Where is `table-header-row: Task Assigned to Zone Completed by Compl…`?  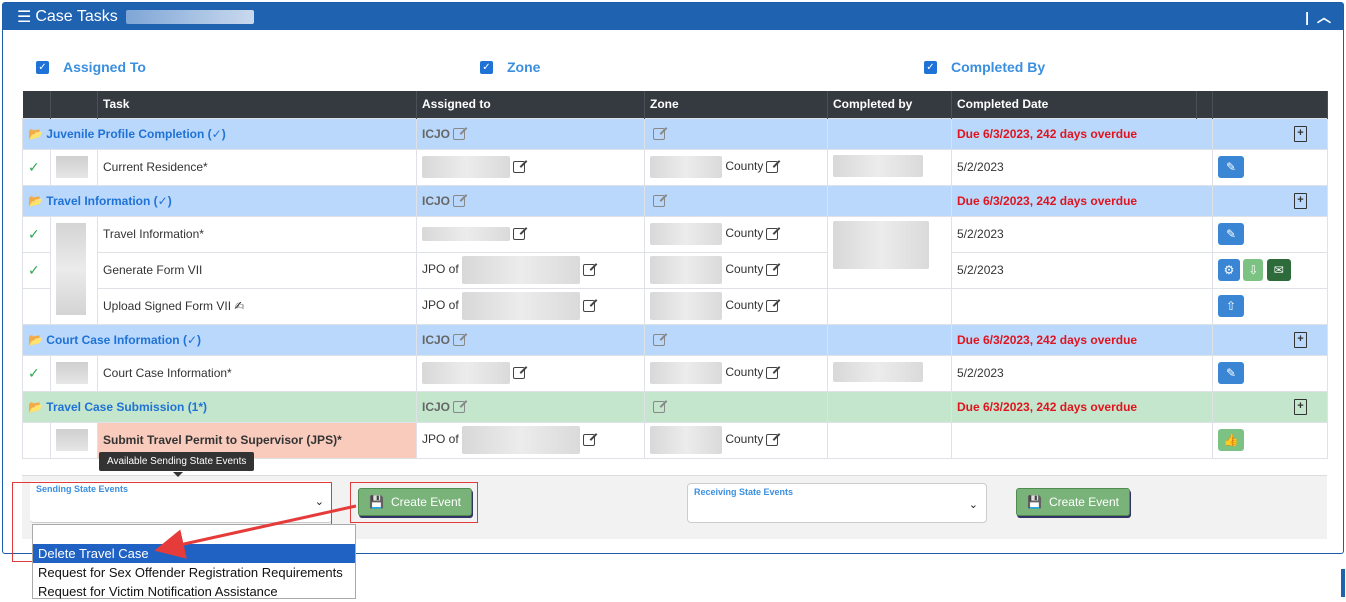
table-header-row: Task Assigned to Zone Completed by Compl… is located at coordinates (675, 104).